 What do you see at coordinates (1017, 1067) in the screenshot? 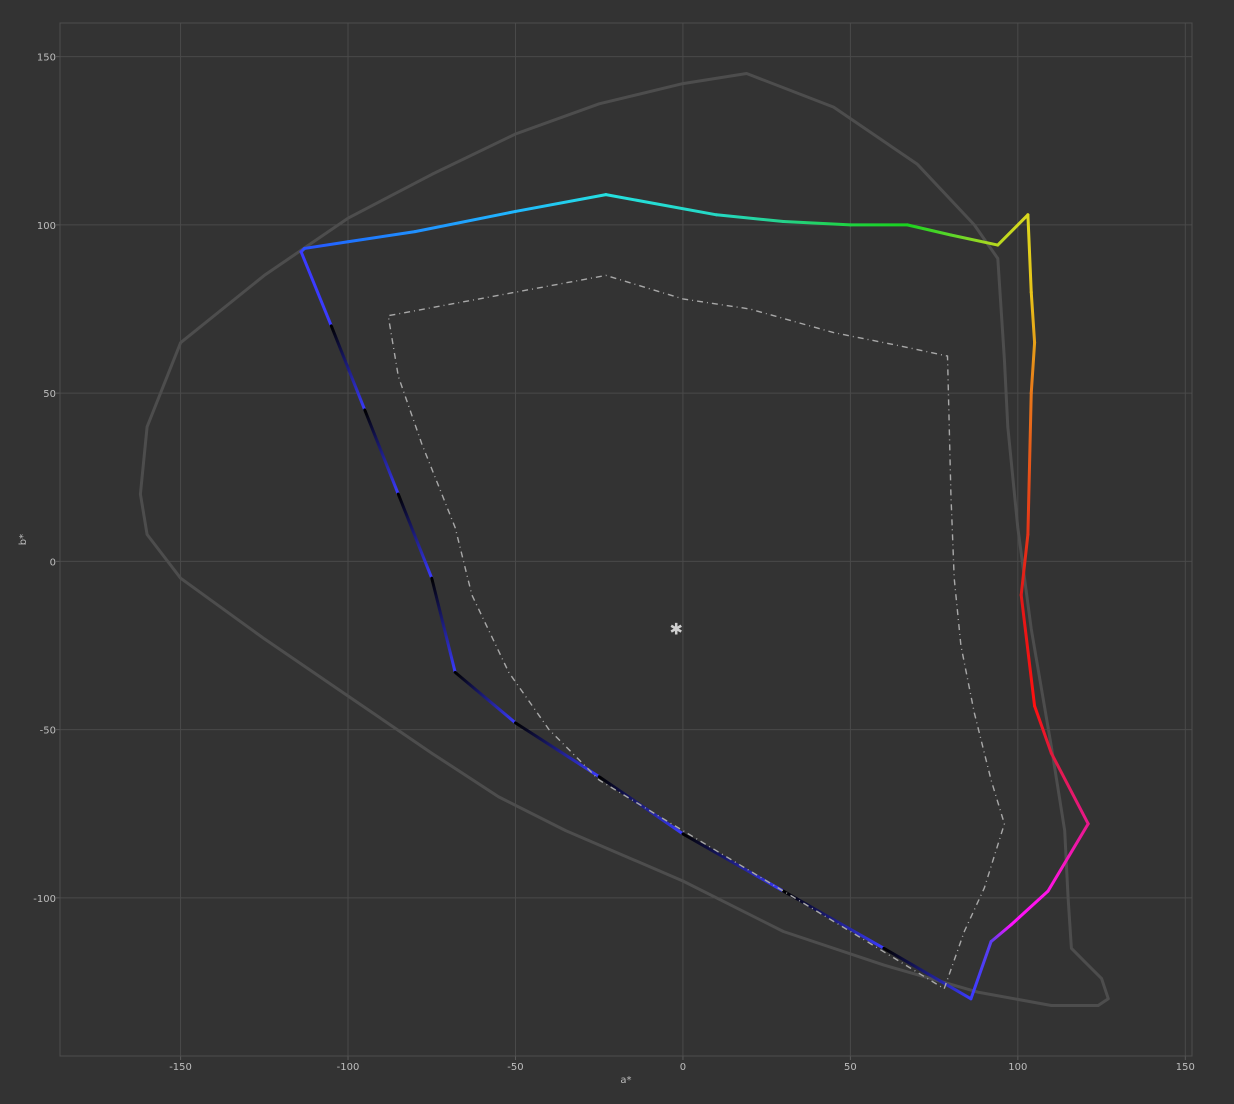
I see `x-tick-label: 100` at bounding box center [1017, 1067].